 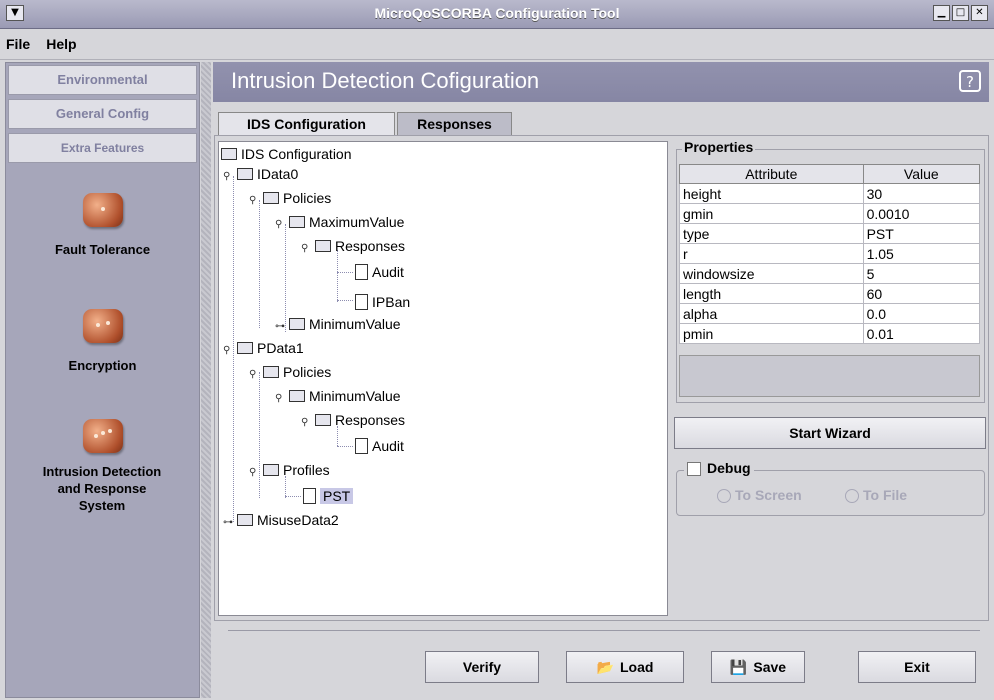 I want to click on nav-environmental: Environmental, so click(x=102, y=80).